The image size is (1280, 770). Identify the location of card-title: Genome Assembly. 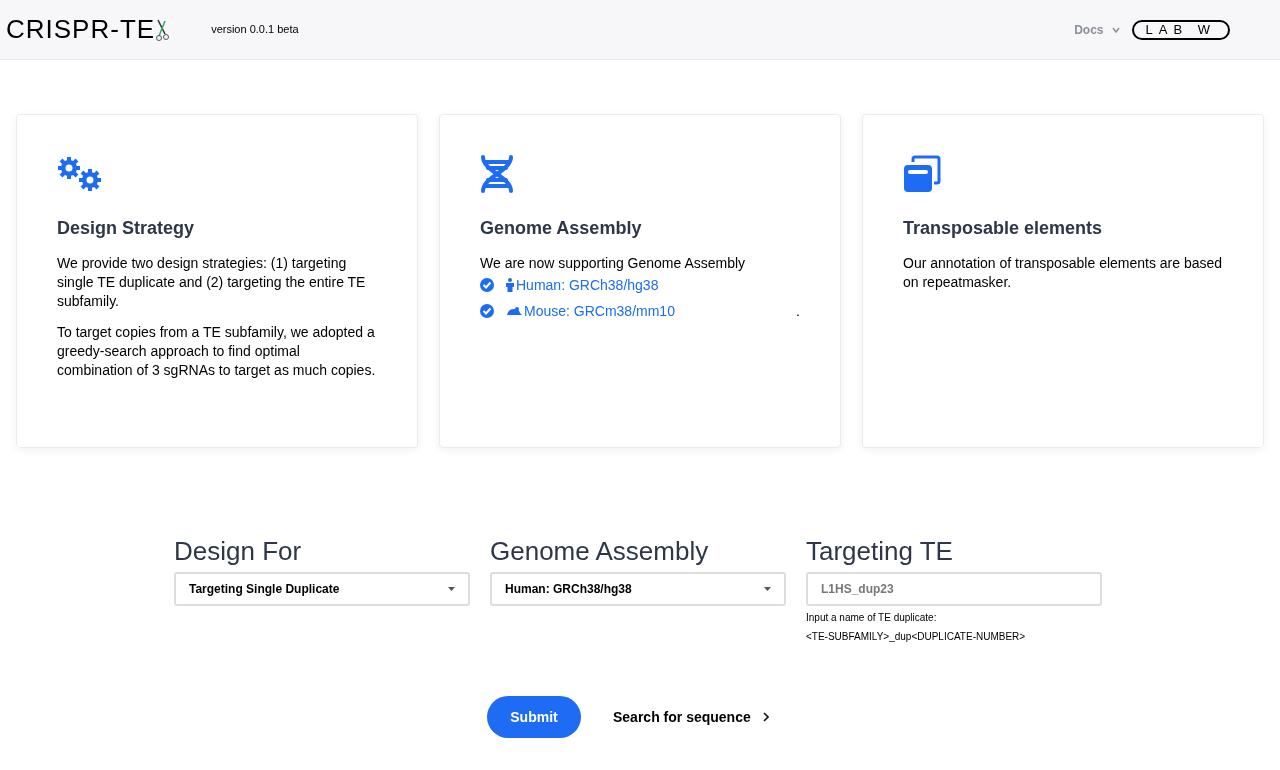
(561, 228).